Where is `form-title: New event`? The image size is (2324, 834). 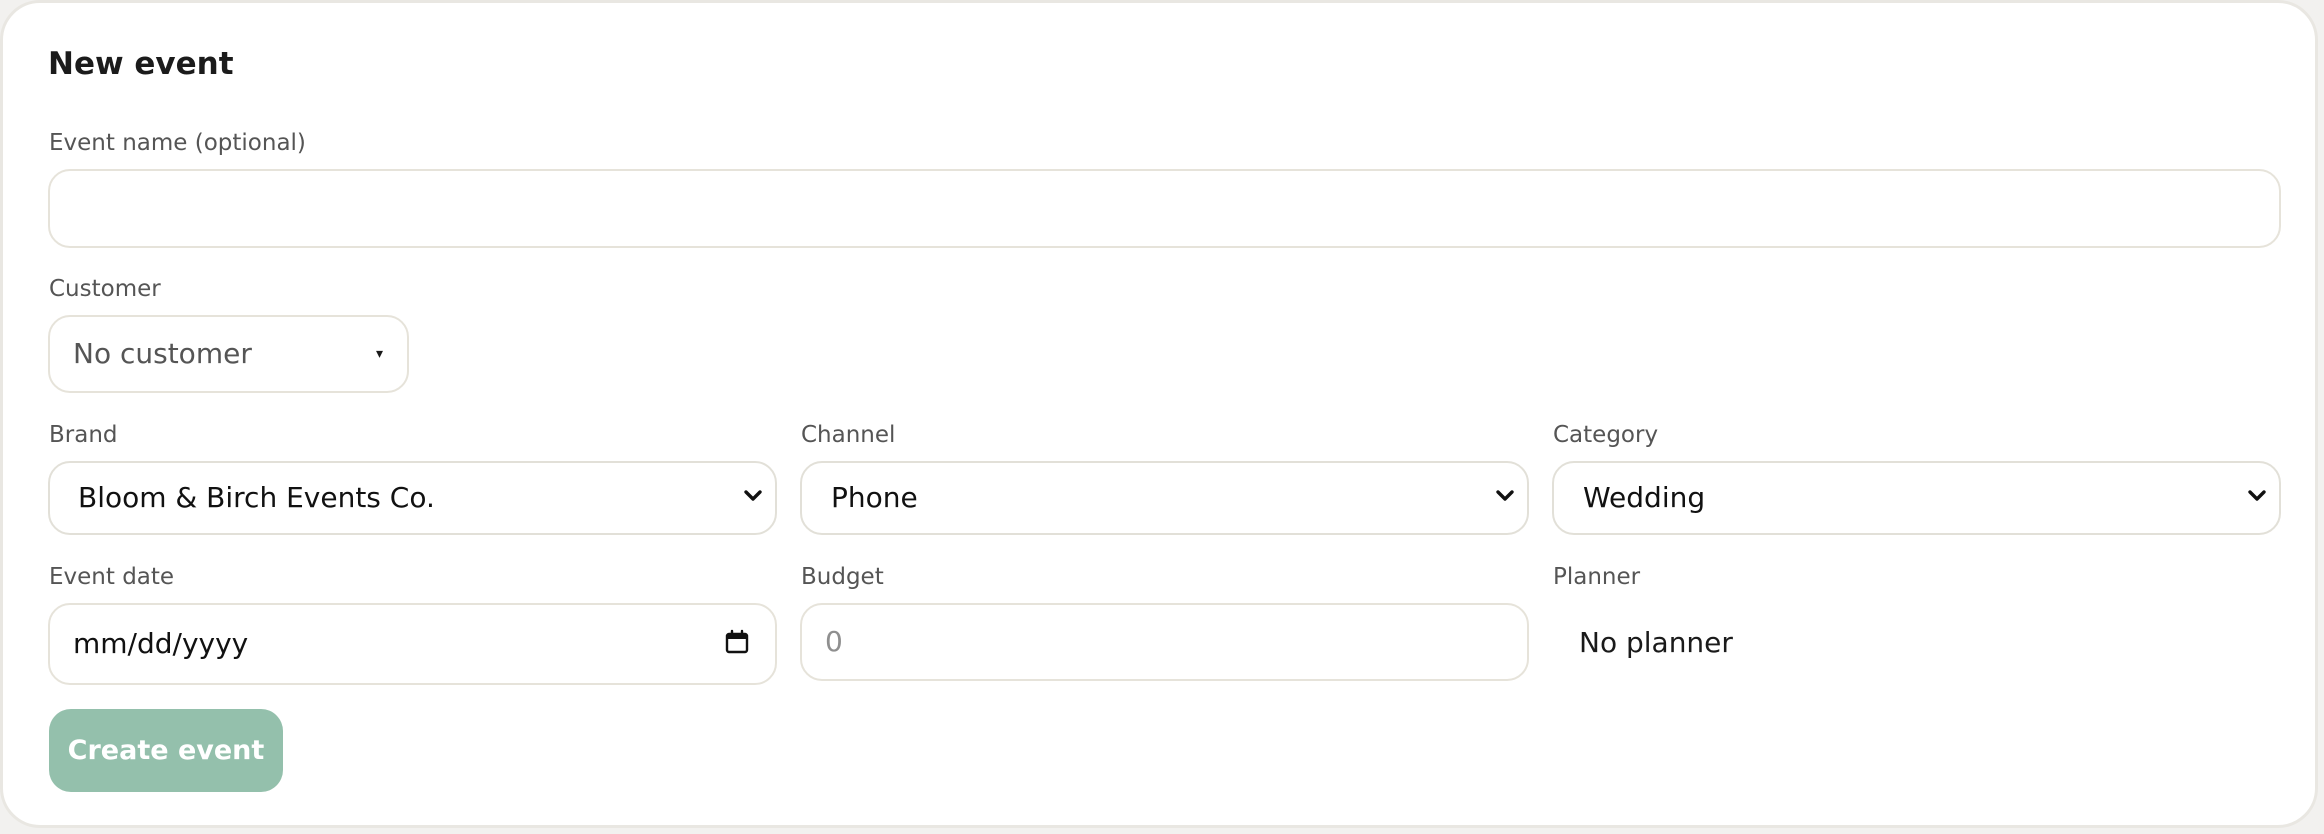 form-title: New event is located at coordinates (141, 64).